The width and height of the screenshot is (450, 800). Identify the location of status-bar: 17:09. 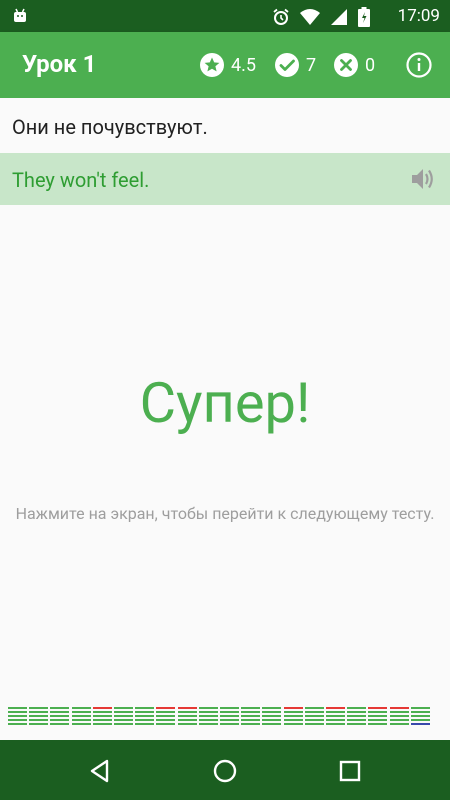
(225, 16).